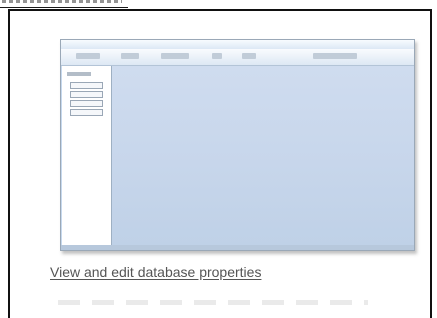 The height and width of the screenshot is (318, 437). What do you see at coordinates (79, 74) in the screenshot?
I see `thumbnail-nav-heading` at bounding box center [79, 74].